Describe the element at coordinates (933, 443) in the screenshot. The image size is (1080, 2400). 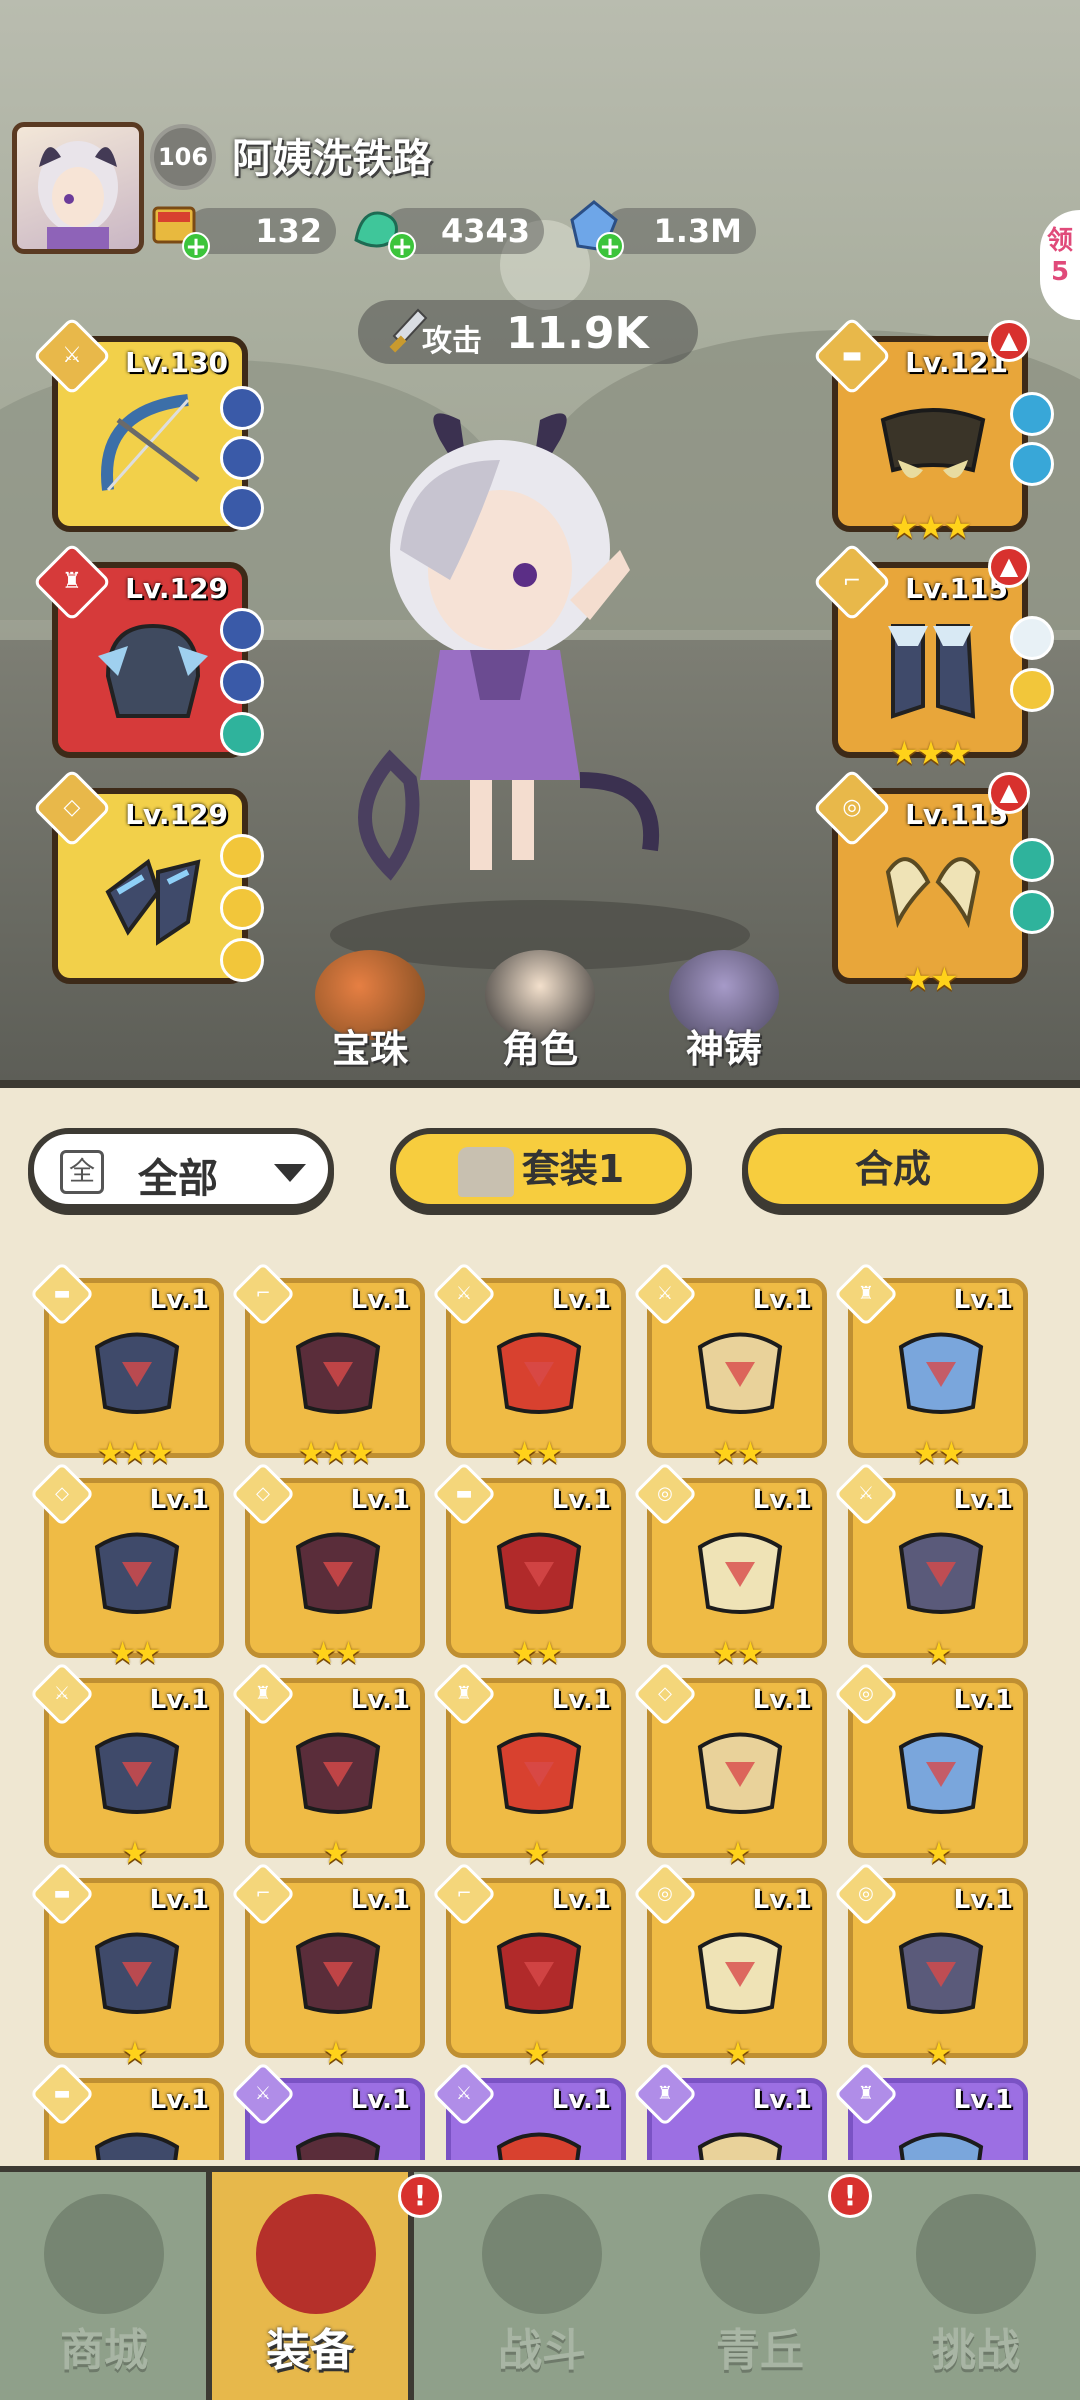
I see `belt-icon` at that location.